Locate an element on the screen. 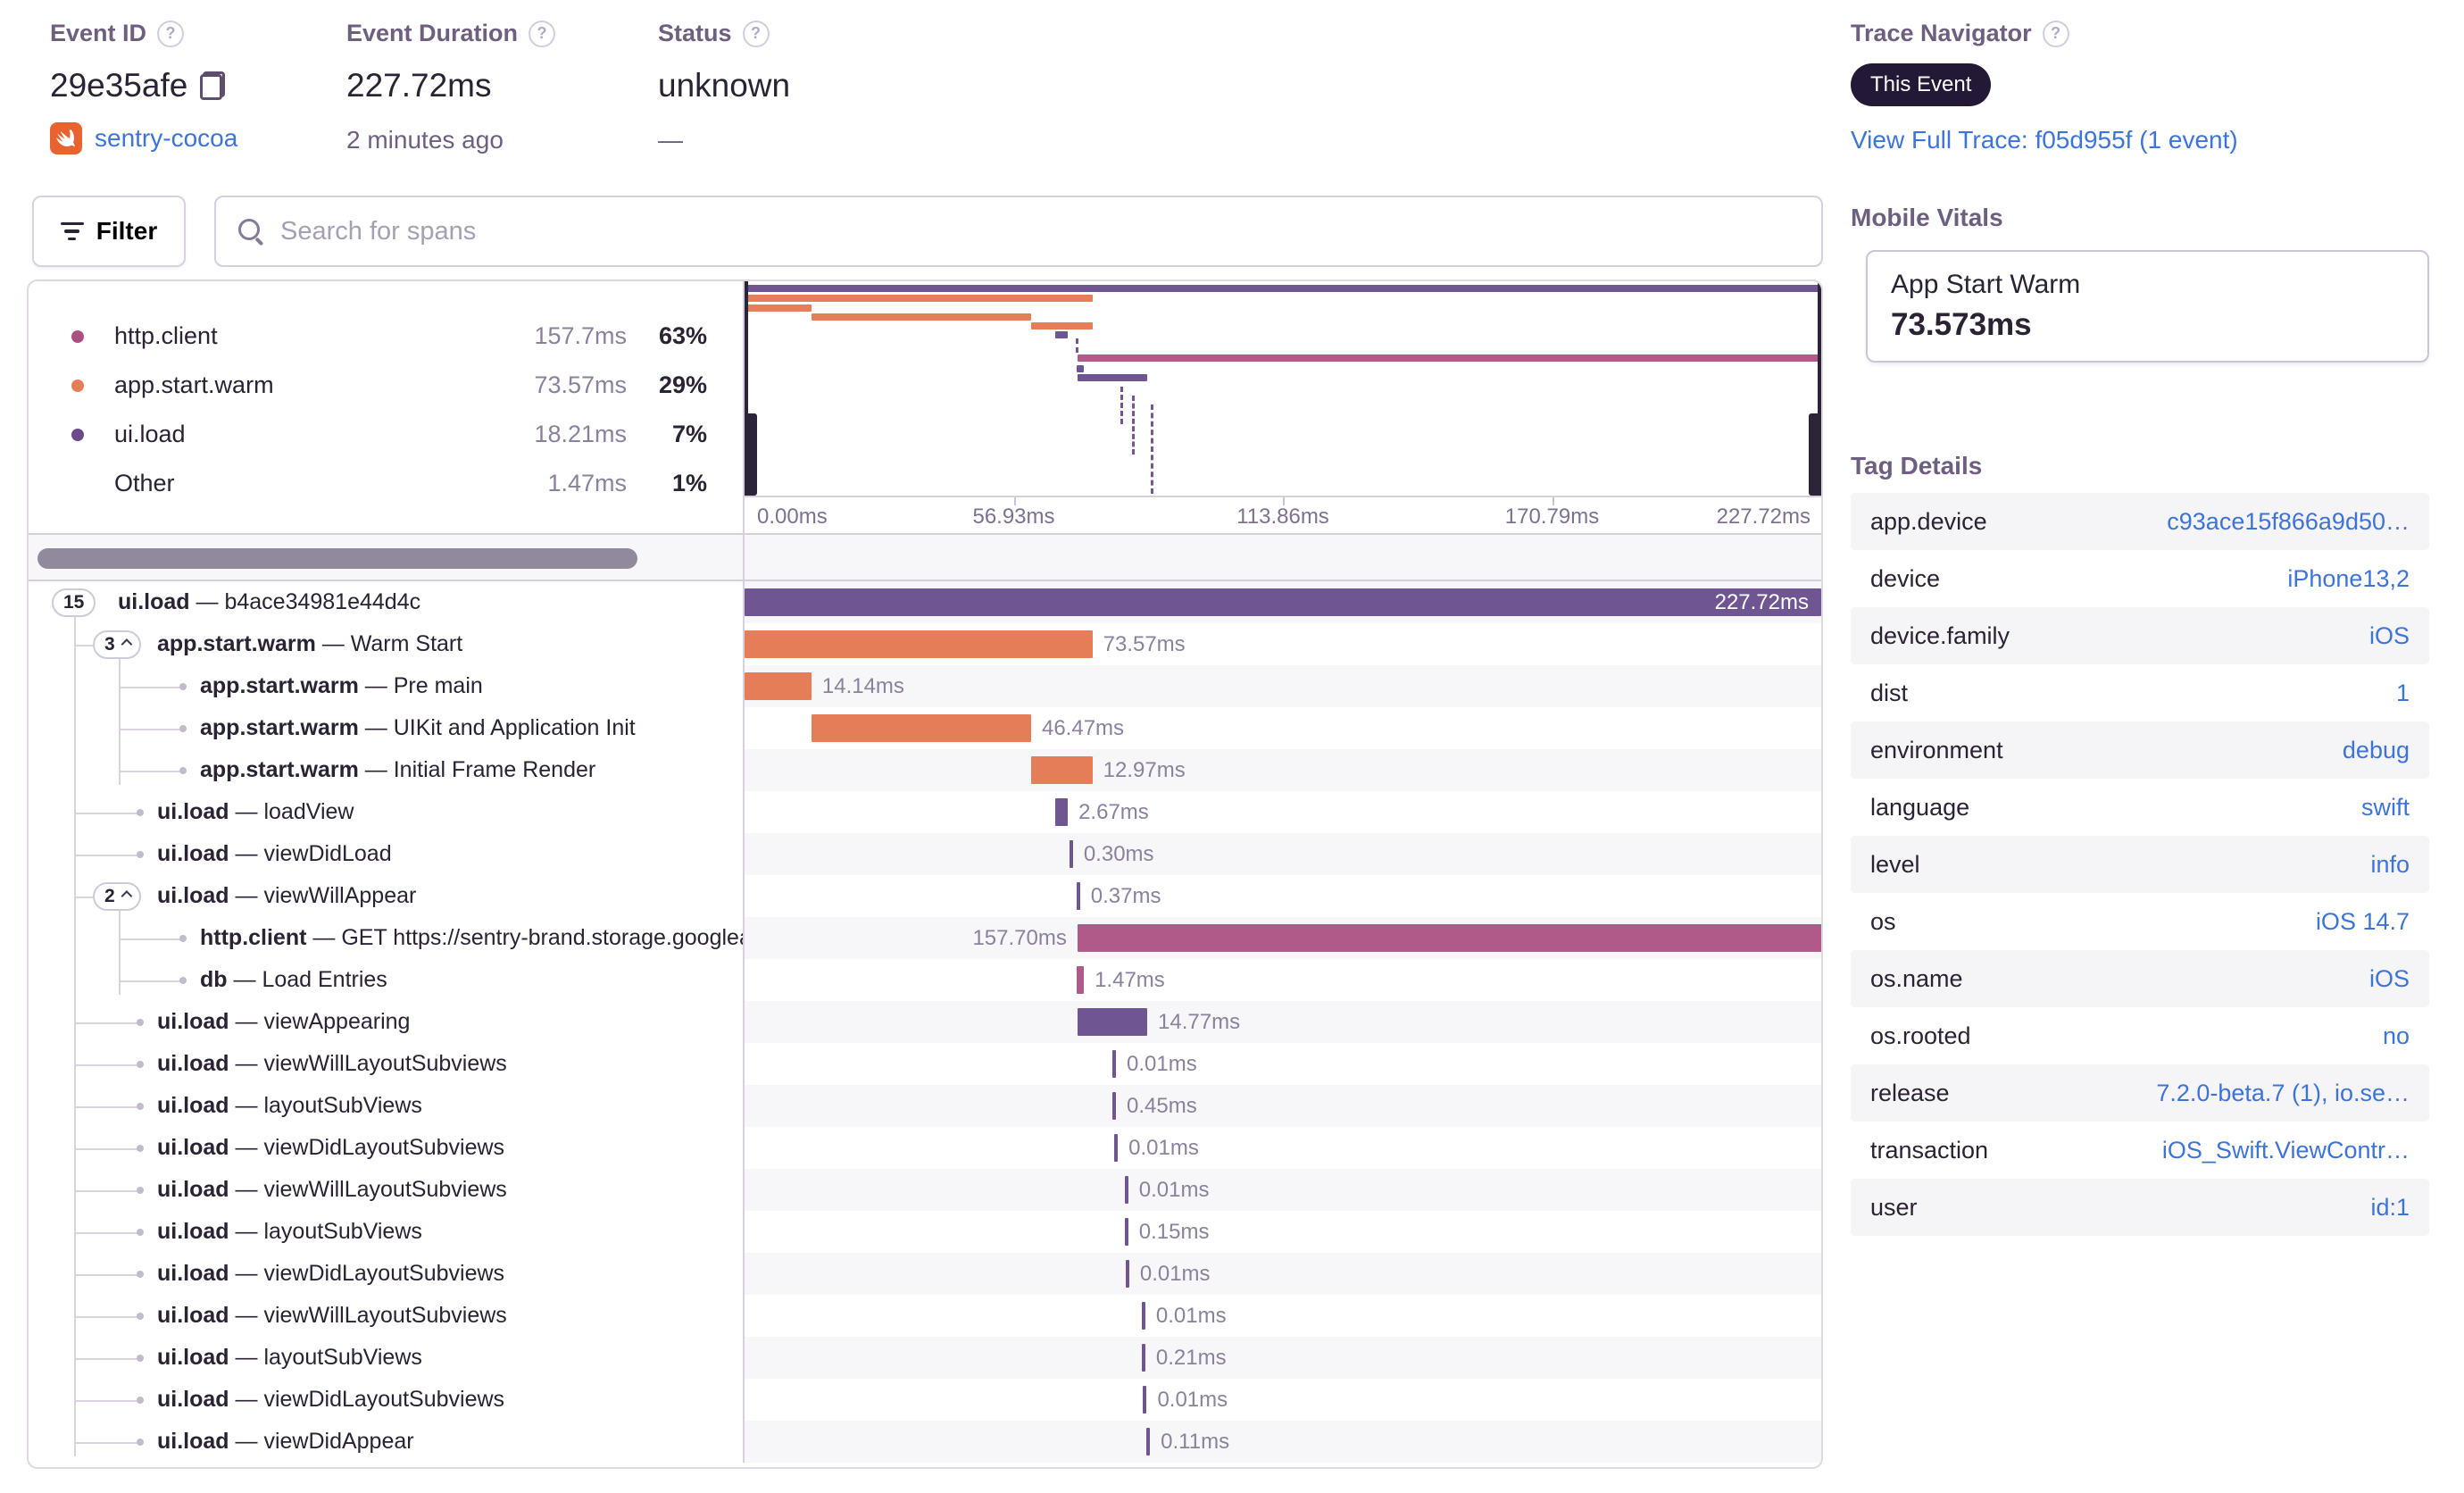  span-bar-cell: 46.47ms is located at coordinates (1283, 728).